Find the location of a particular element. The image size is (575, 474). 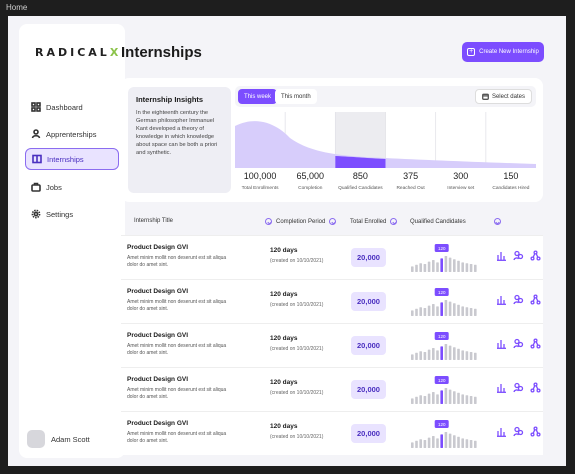

sidebar-item-dashboard: Dashboard is located at coordinates (72, 107).